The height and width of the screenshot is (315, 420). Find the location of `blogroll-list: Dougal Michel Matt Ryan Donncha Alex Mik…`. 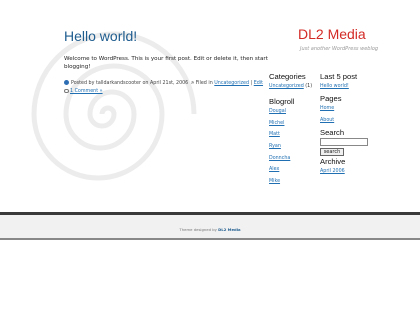

blogroll-list: Dougal Michel Matt Ryan Donncha Alex Mik… is located at coordinates (290, 146).